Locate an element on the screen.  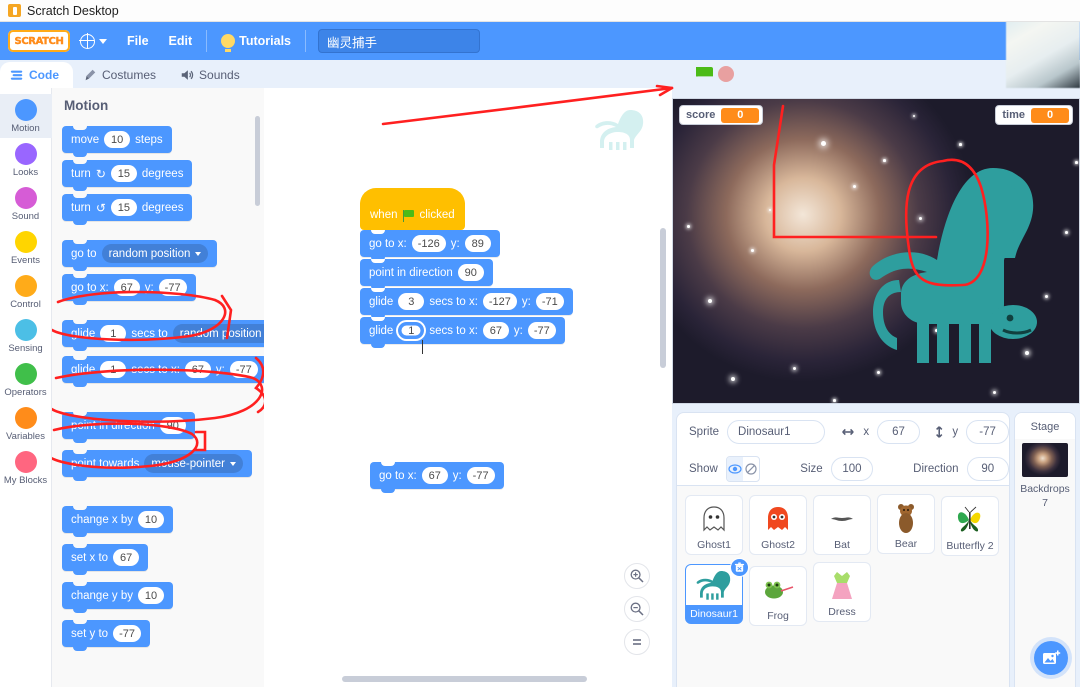
tab-code: Code is located at coordinates (36, 75).